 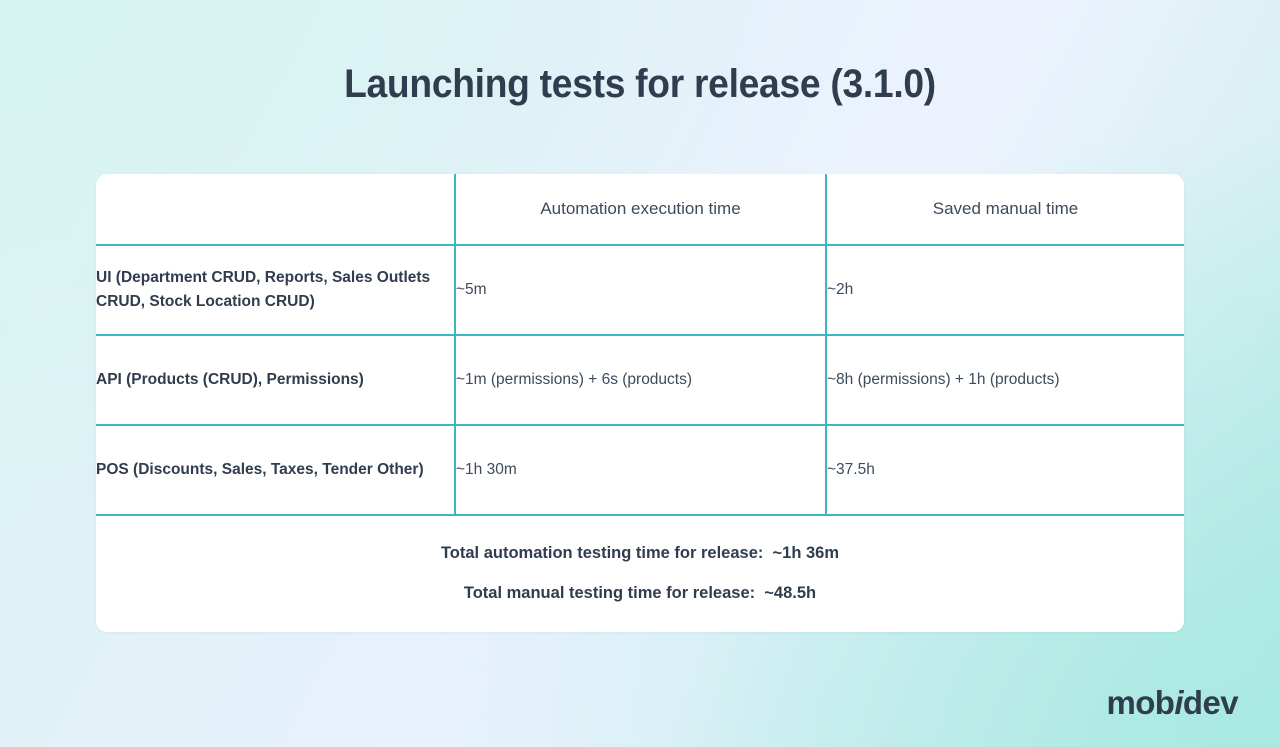 I want to click on row-automation-api: ~1m (permissions) + 6s (products), so click(x=640, y=380).